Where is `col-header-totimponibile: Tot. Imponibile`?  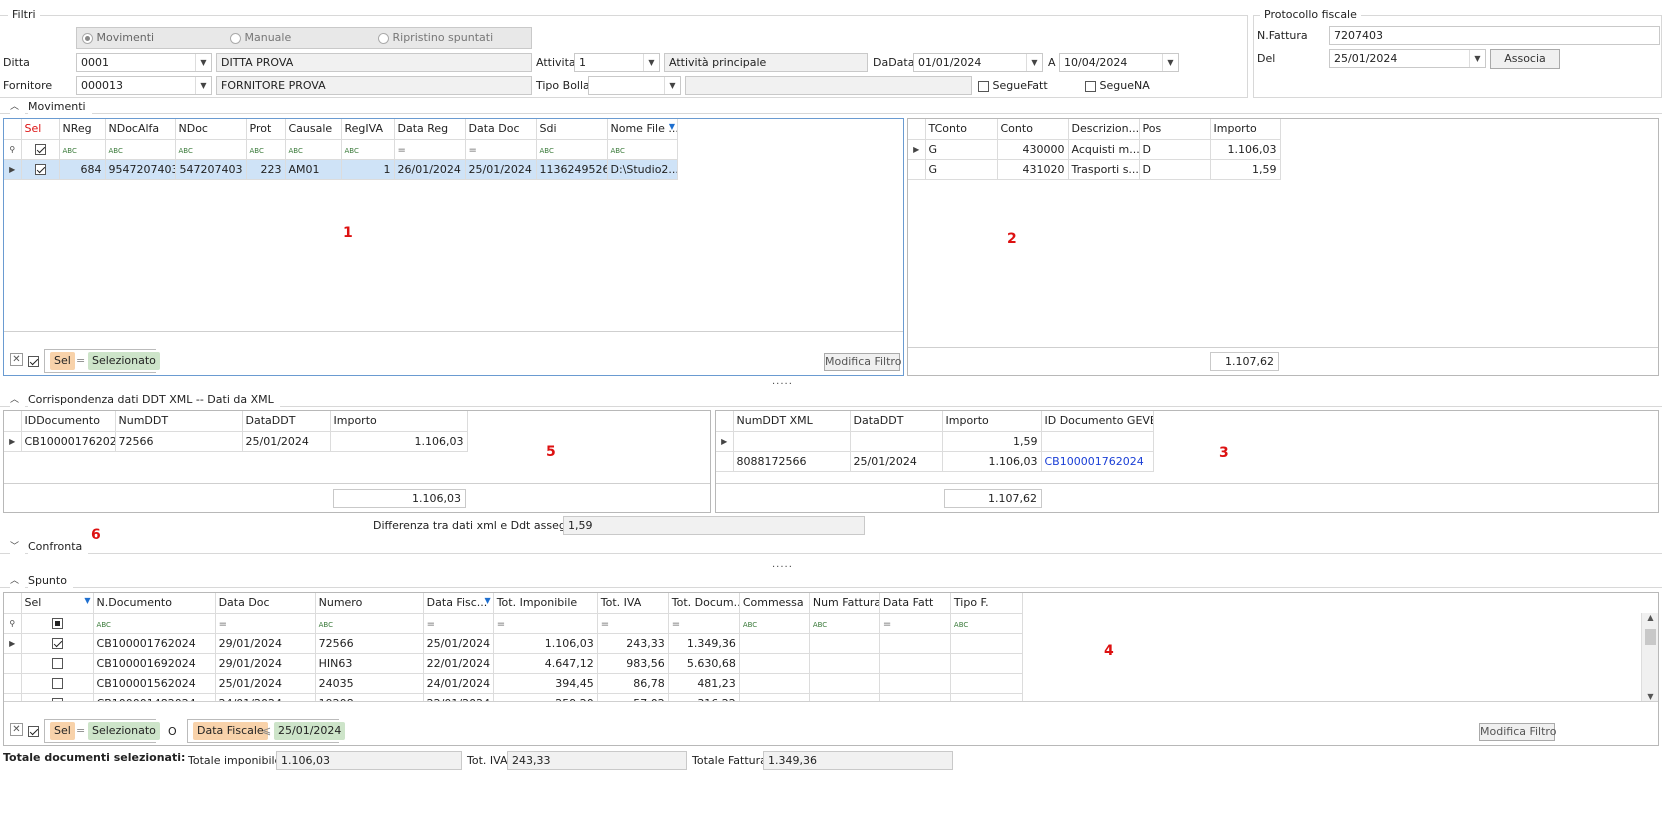
col-header-totimponibile: Tot. Imponibile is located at coordinates (545, 603).